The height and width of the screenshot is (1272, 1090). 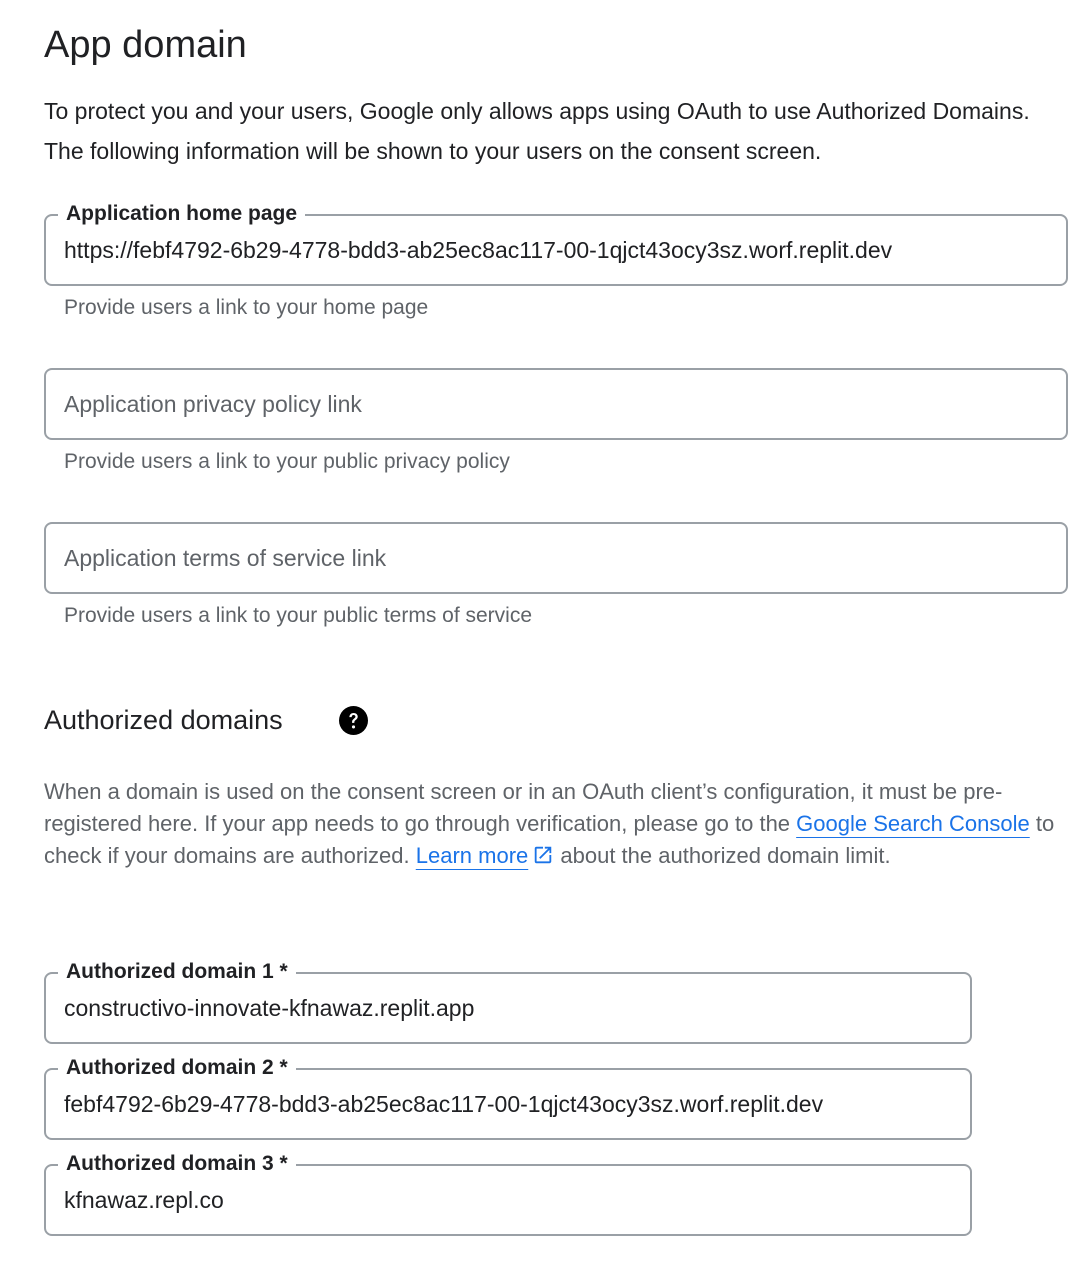 What do you see at coordinates (182, 214) in the screenshot?
I see `home-page-label: Application home page` at bounding box center [182, 214].